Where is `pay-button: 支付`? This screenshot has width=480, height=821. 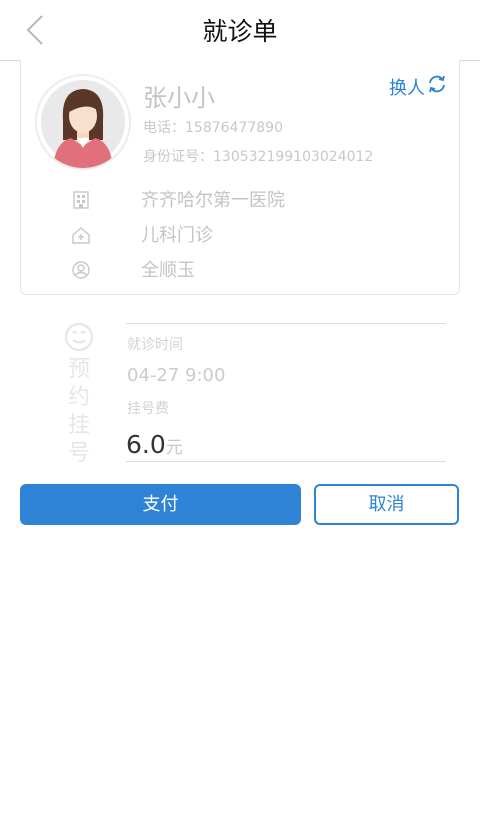
pay-button: 支付 is located at coordinates (160, 504).